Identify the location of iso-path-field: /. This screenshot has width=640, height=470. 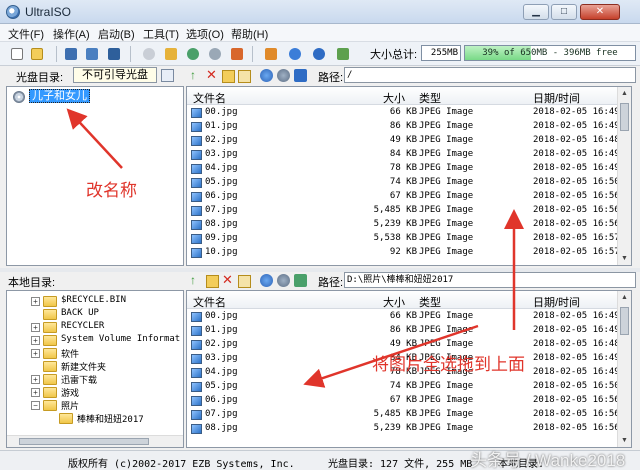
(490, 75).